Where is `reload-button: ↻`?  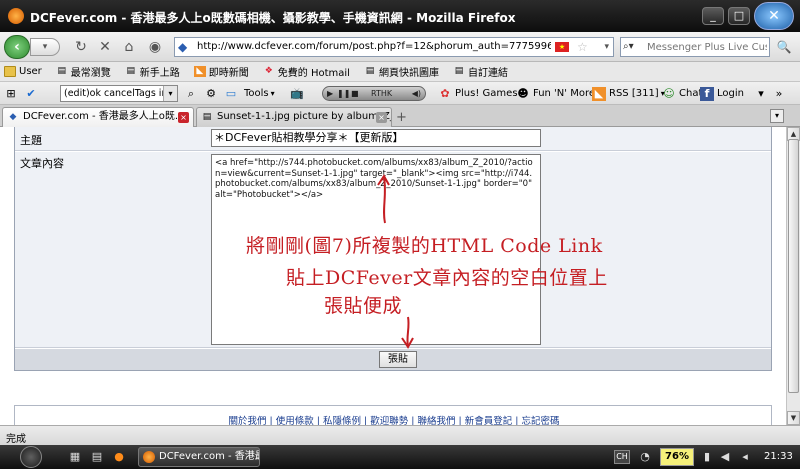
reload-button: ↻ is located at coordinates (81, 47).